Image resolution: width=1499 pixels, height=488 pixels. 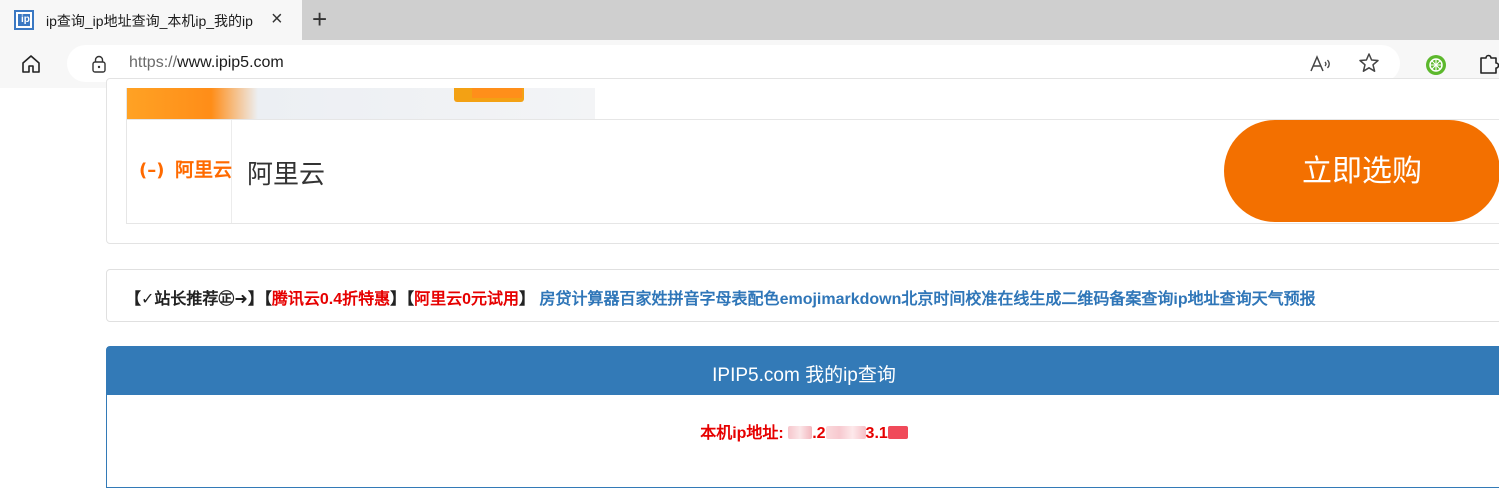 What do you see at coordinates (804, 375) in the screenshot?
I see `panel-title: IPIP5.com 我的ip查询` at bounding box center [804, 375].